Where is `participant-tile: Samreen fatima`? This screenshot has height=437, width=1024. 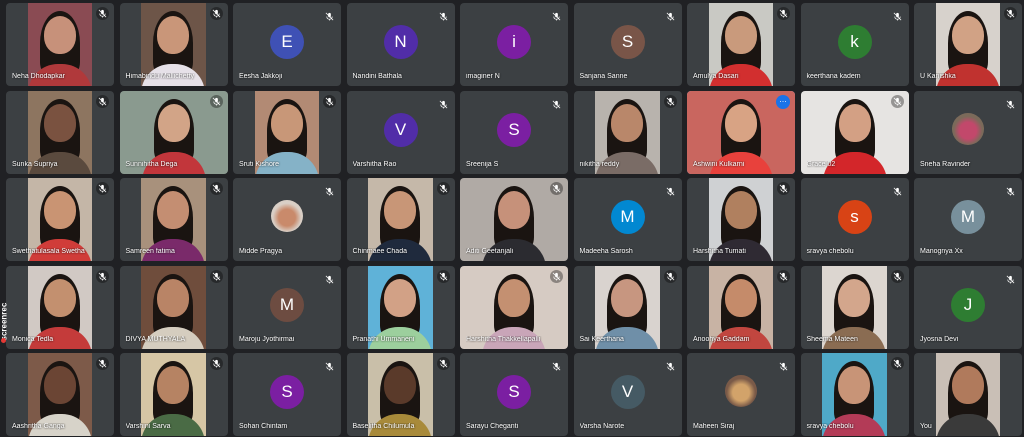
participant-tile: Samreen fatima is located at coordinates (173, 219).